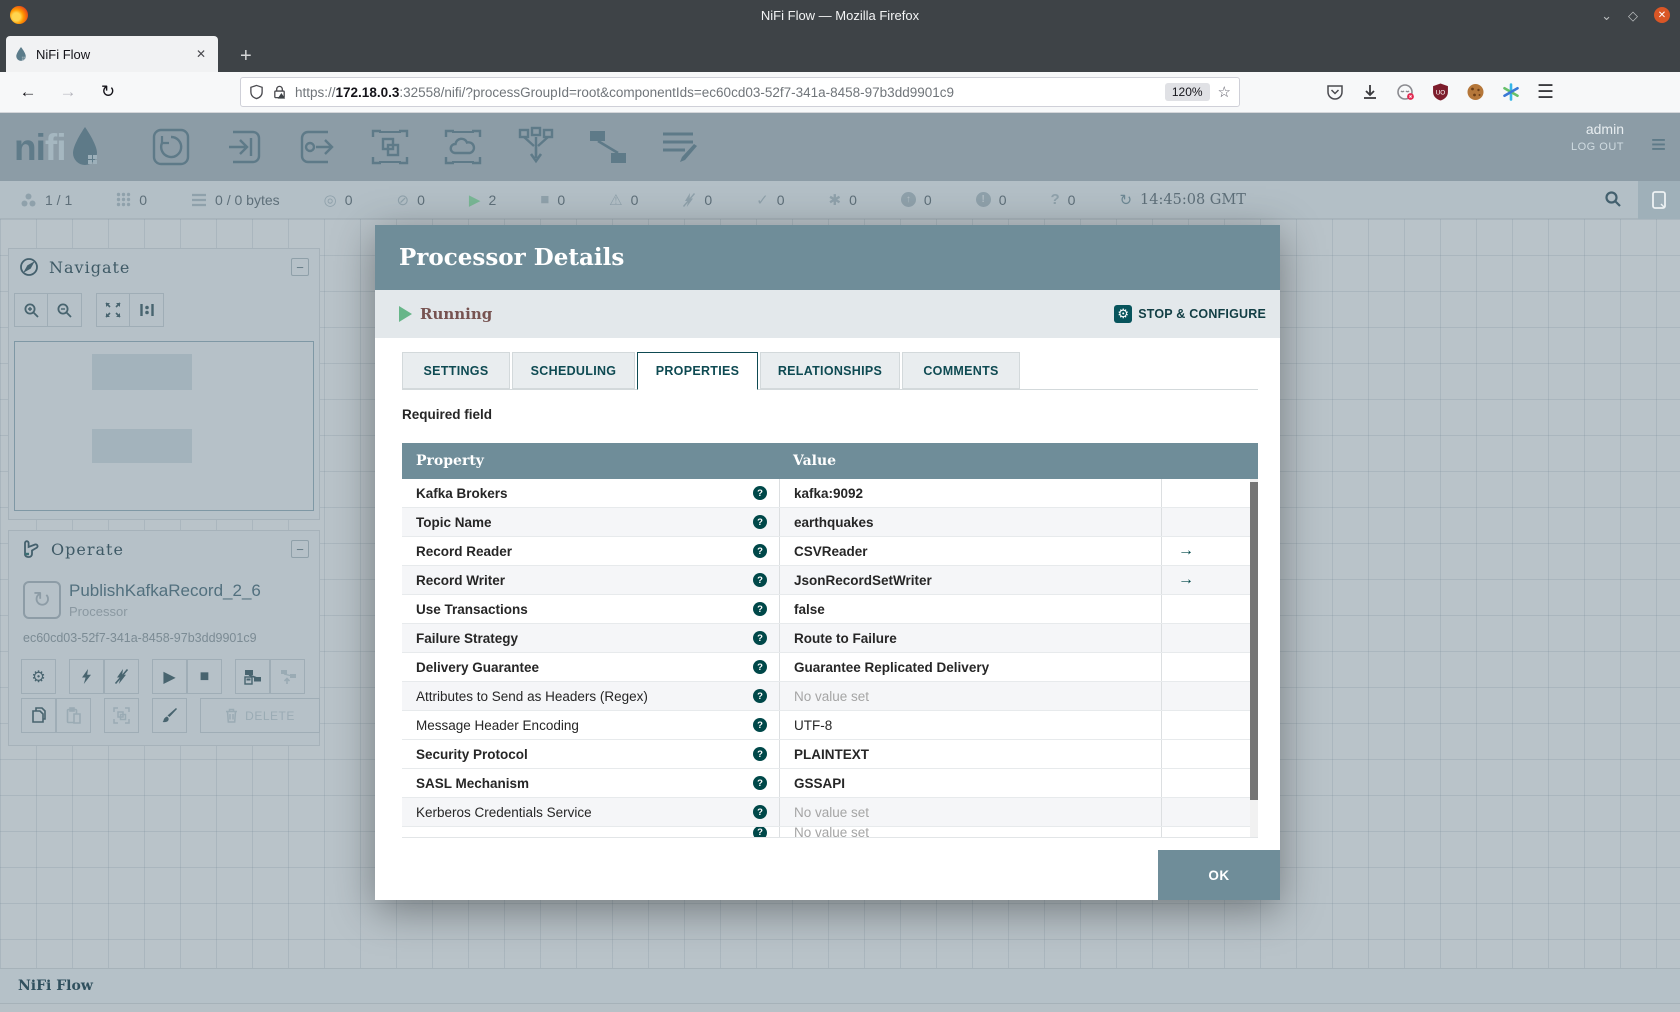  Describe the element at coordinates (112, 54) in the screenshot. I see `browser-tab: NiFi Flow ✕` at that location.